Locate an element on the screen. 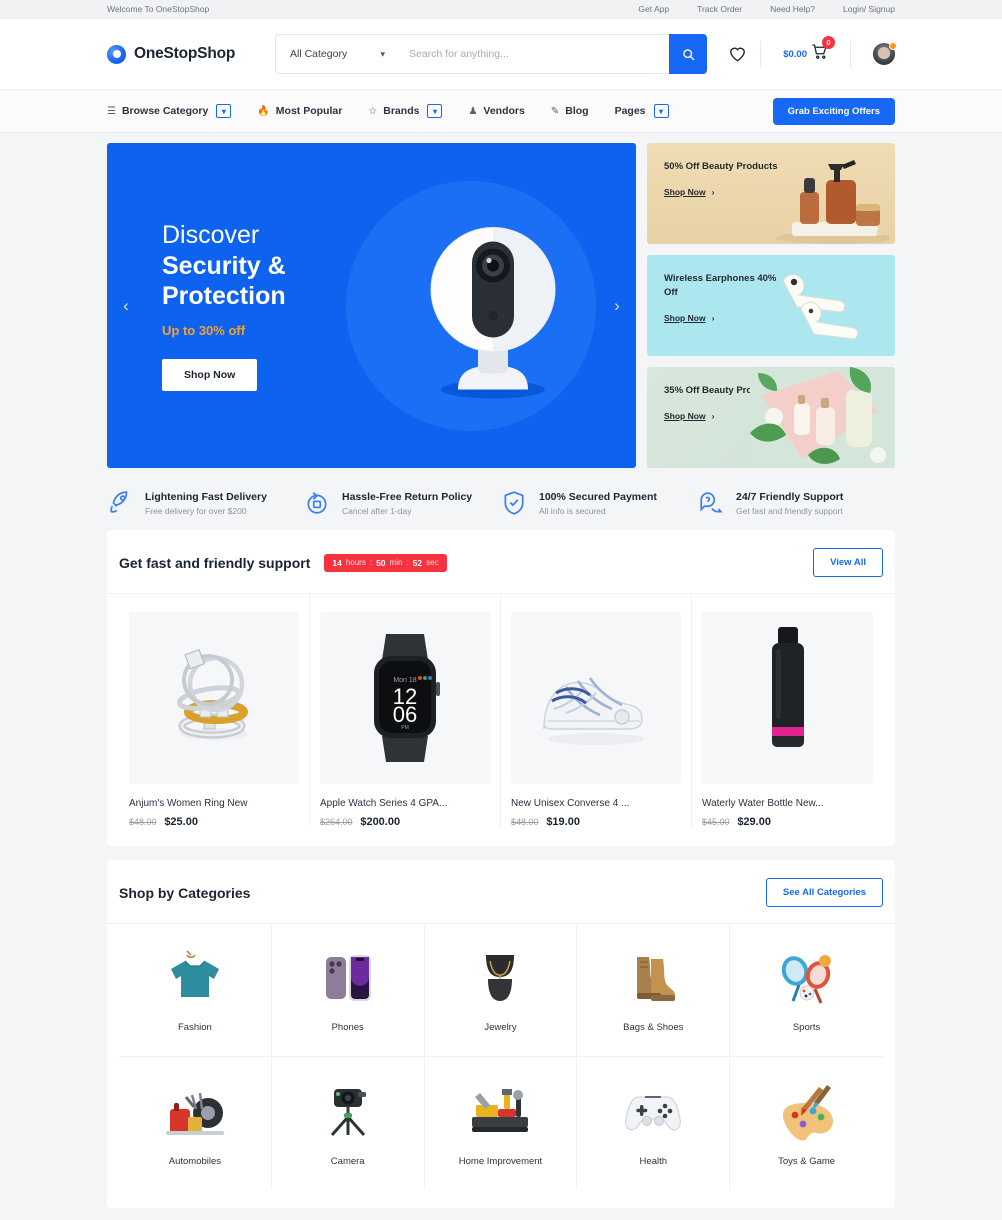 The width and height of the screenshot is (1002, 1220). promo-banner-beauty-35: 35% Off Beauty Products Shop Now › is located at coordinates (771, 417).